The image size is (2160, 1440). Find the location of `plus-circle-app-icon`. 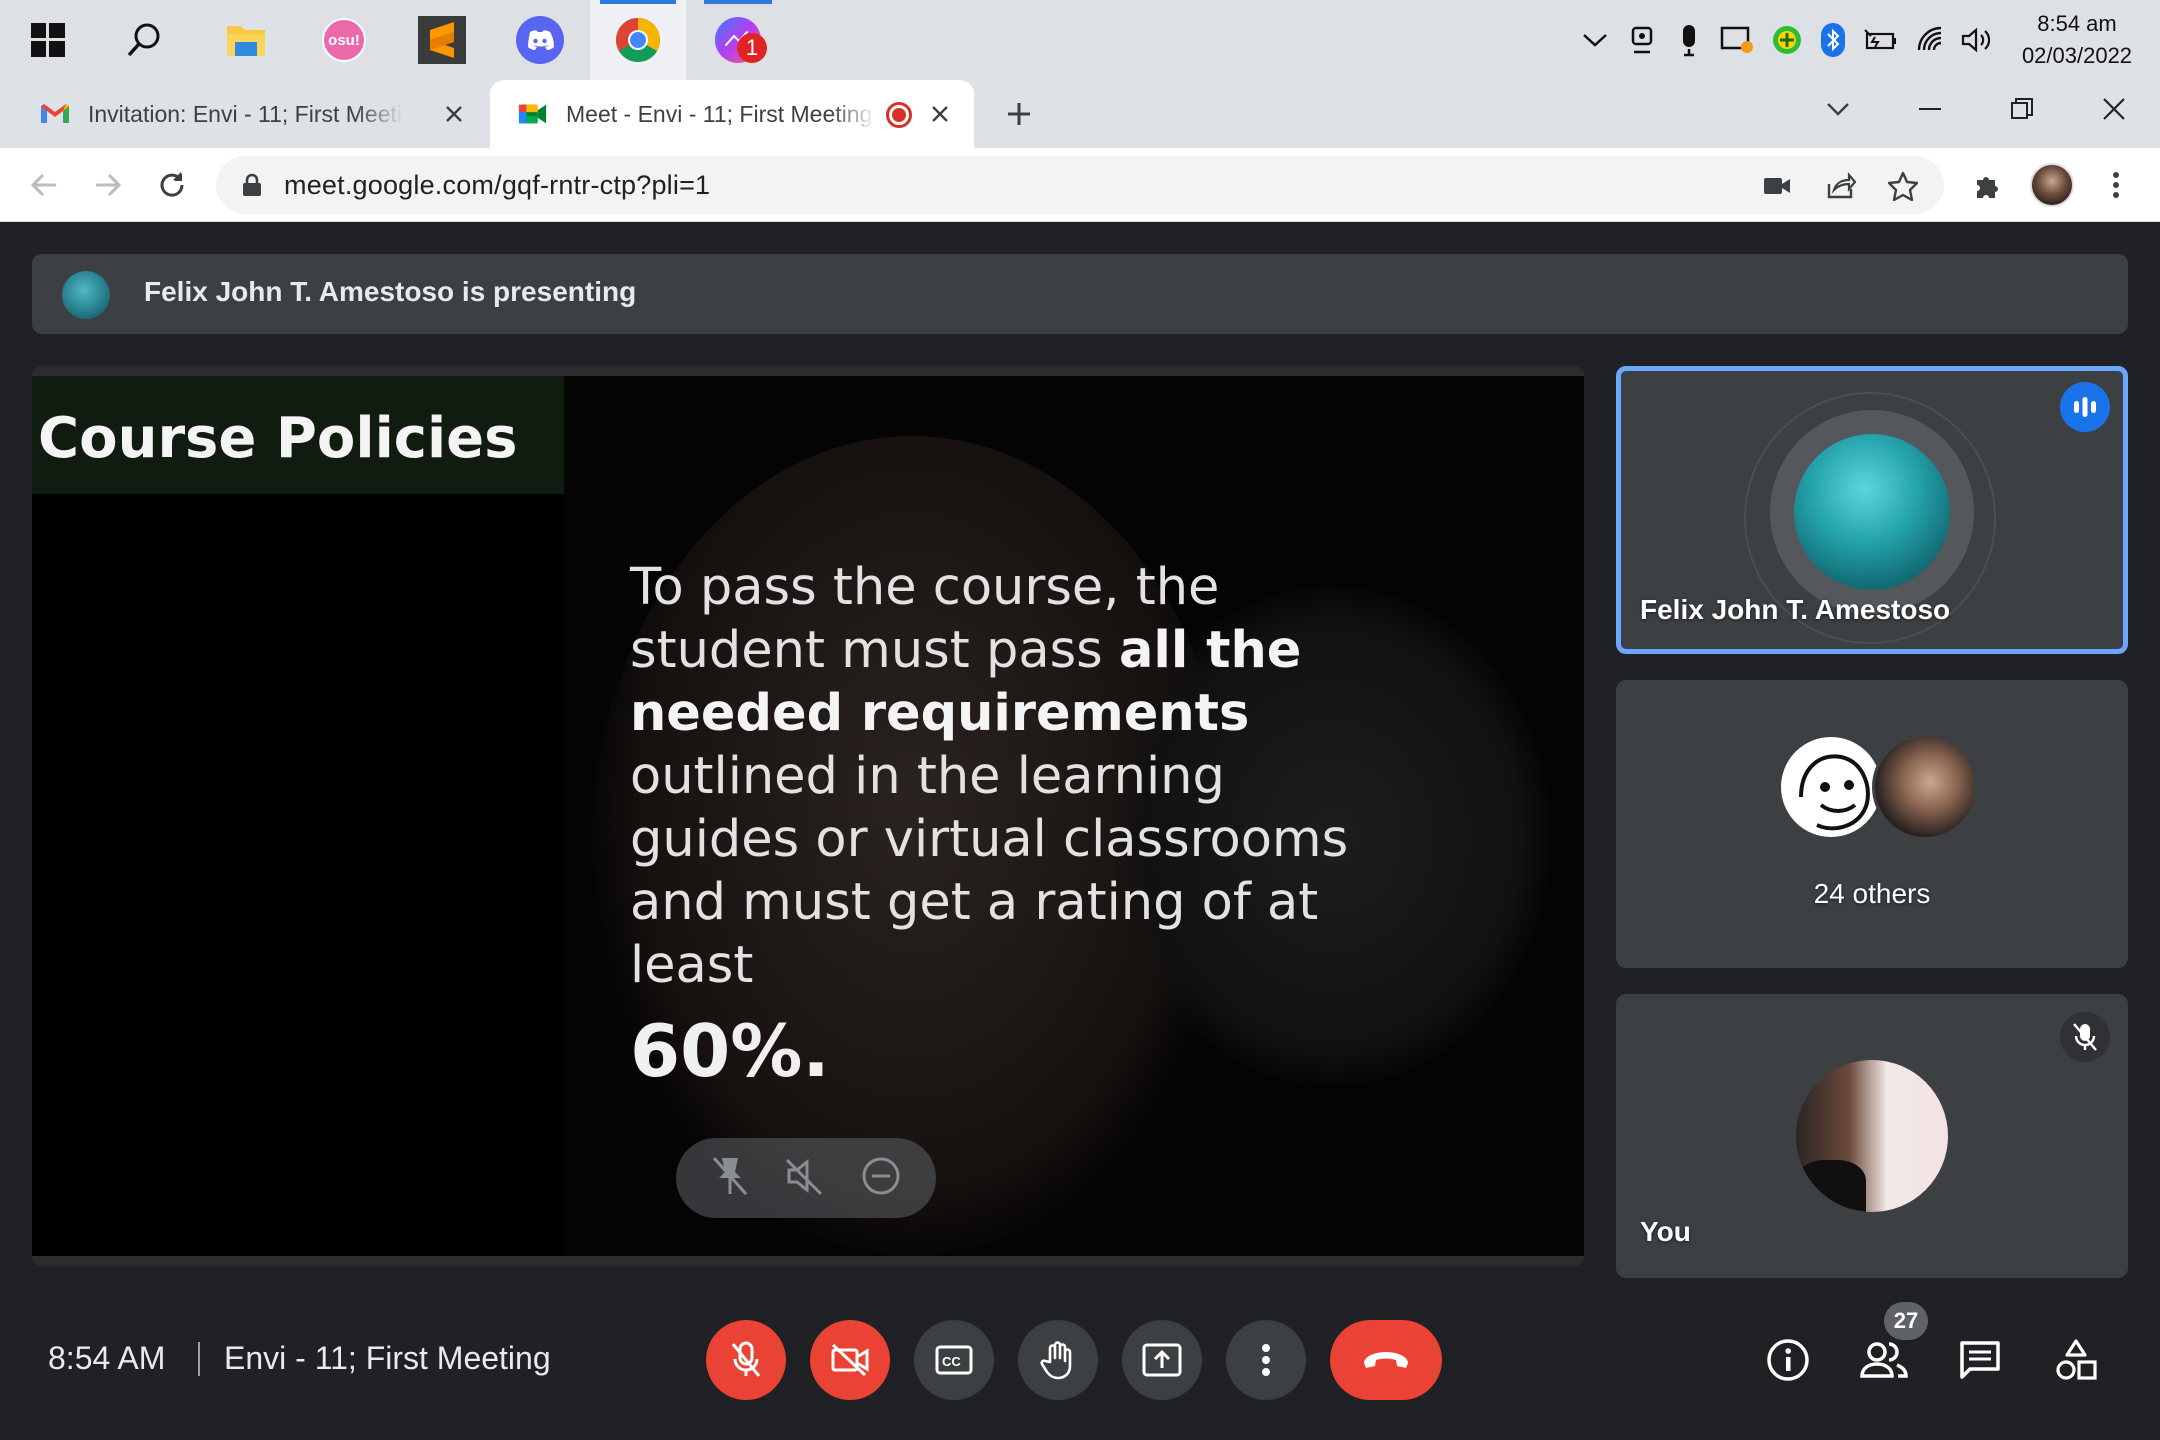

plus-circle-app-icon is located at coordinates (1787, 40).